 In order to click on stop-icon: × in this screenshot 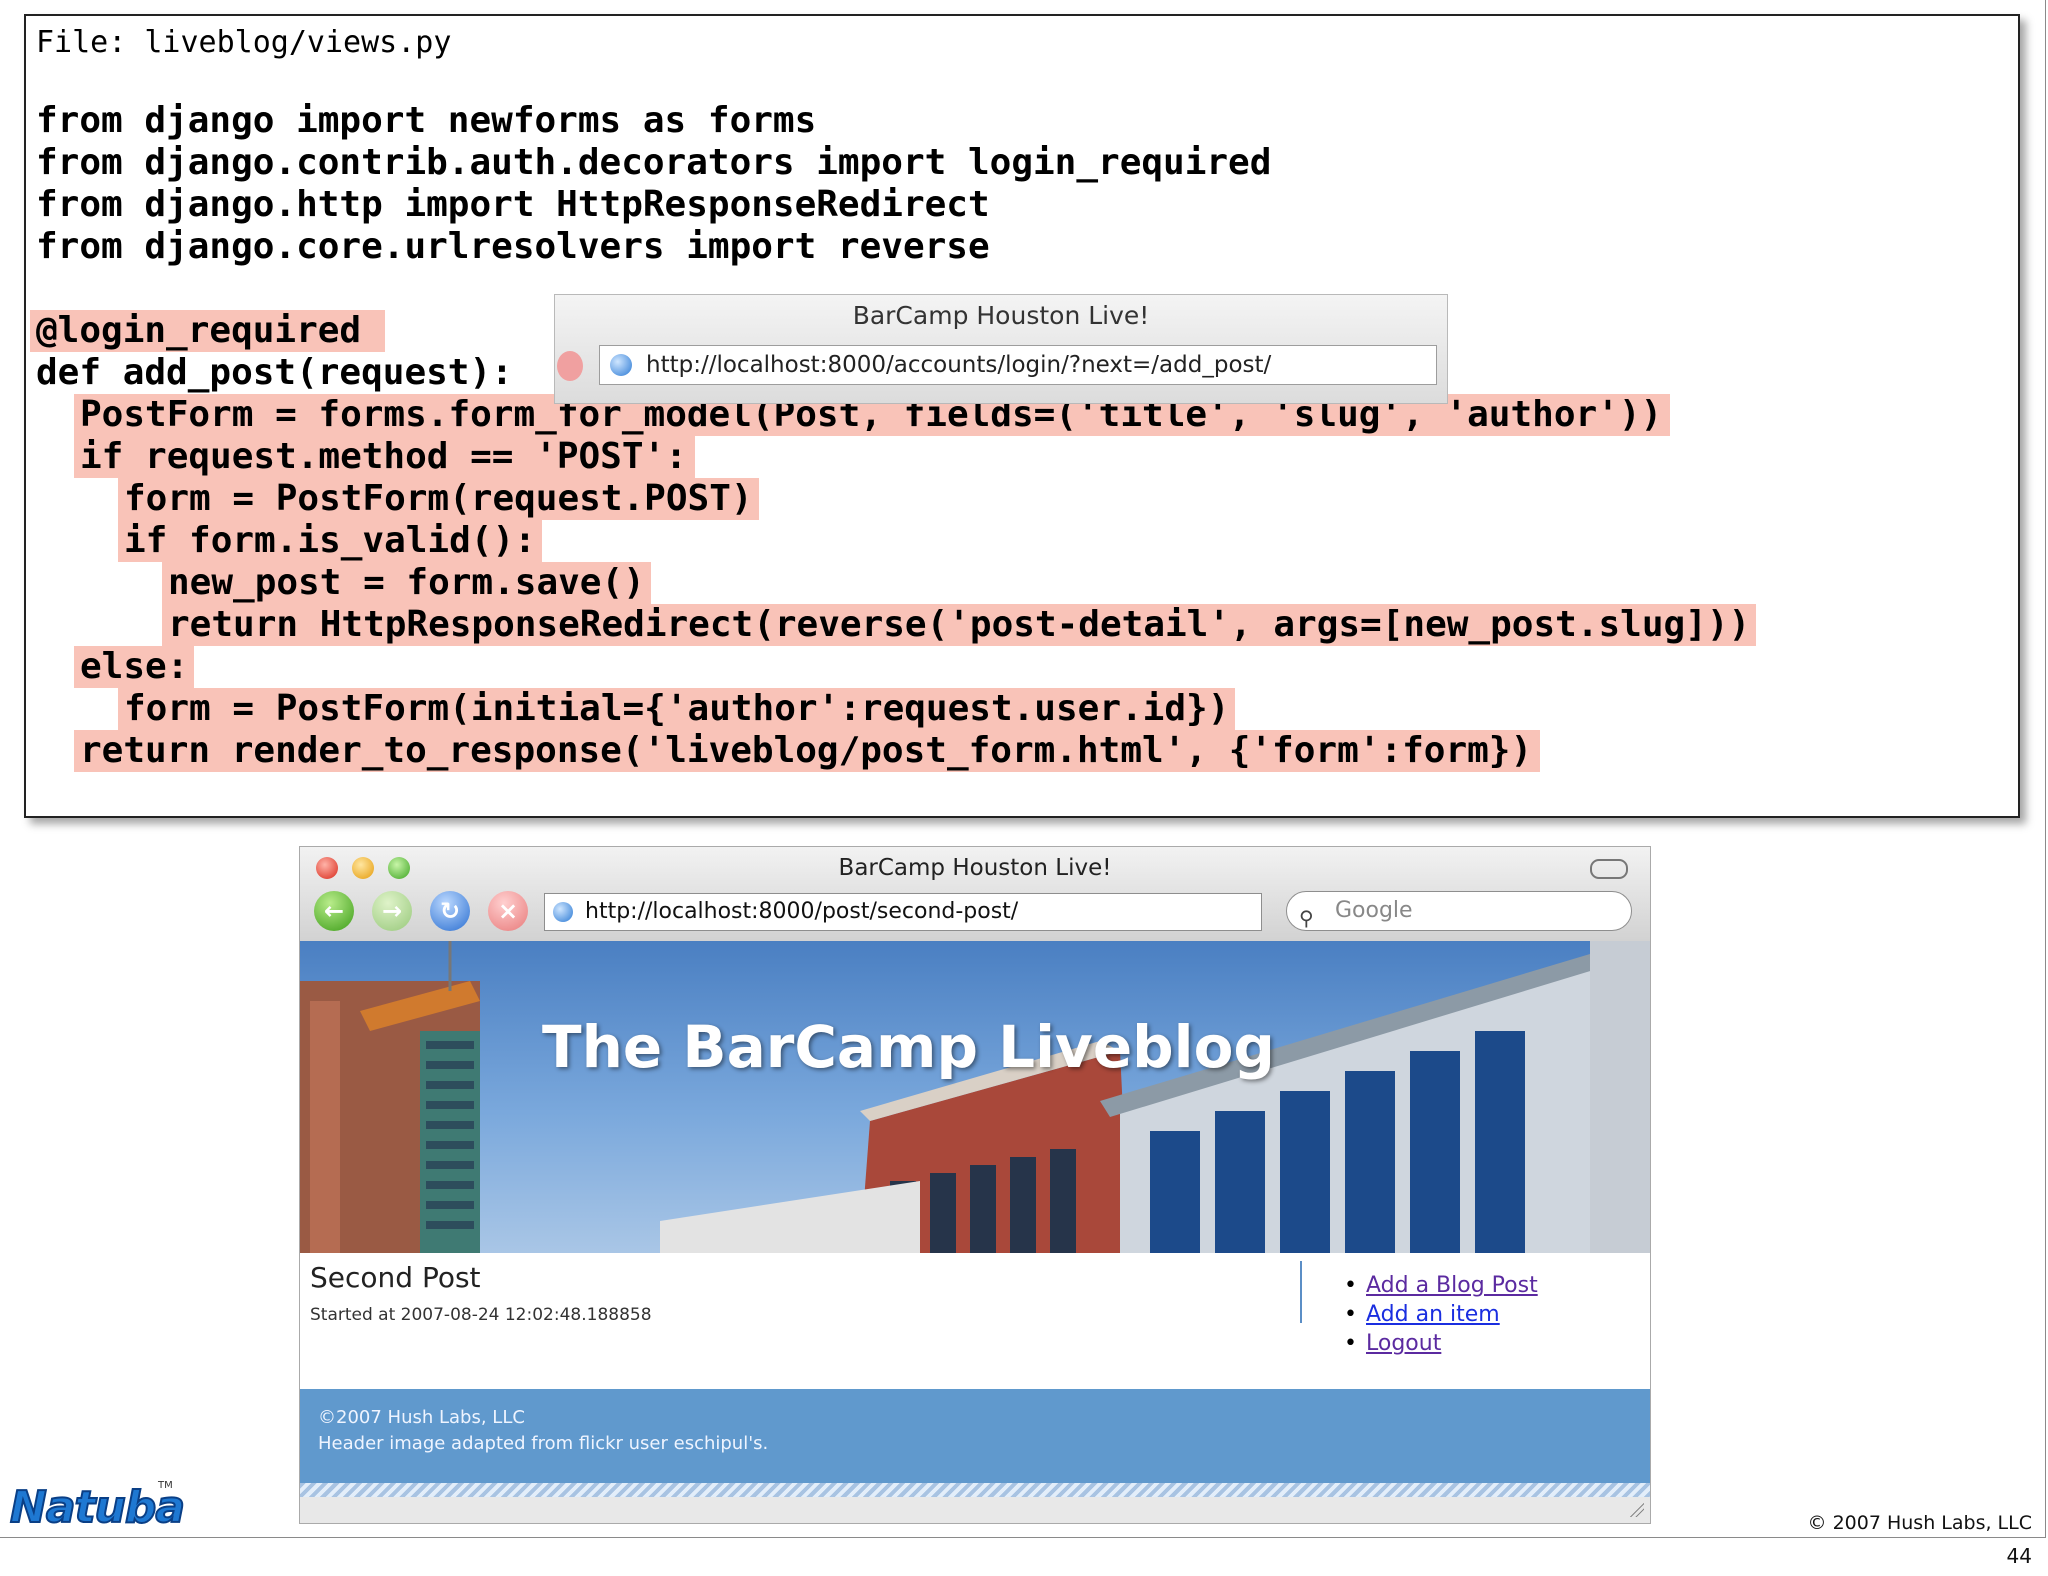, I will do `click(508, 911)`.